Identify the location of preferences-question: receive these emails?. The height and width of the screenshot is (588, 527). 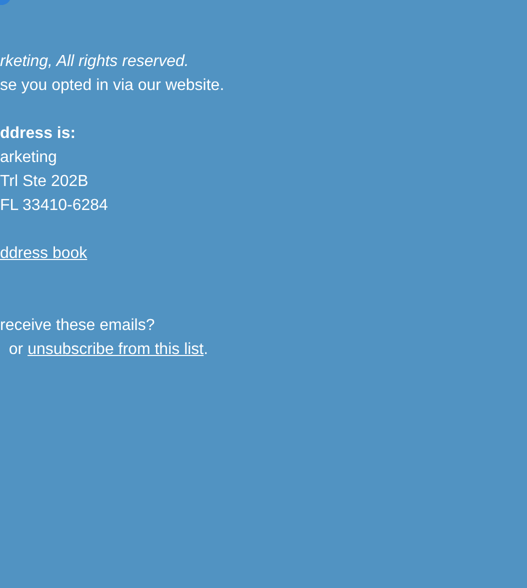
(78, 326).